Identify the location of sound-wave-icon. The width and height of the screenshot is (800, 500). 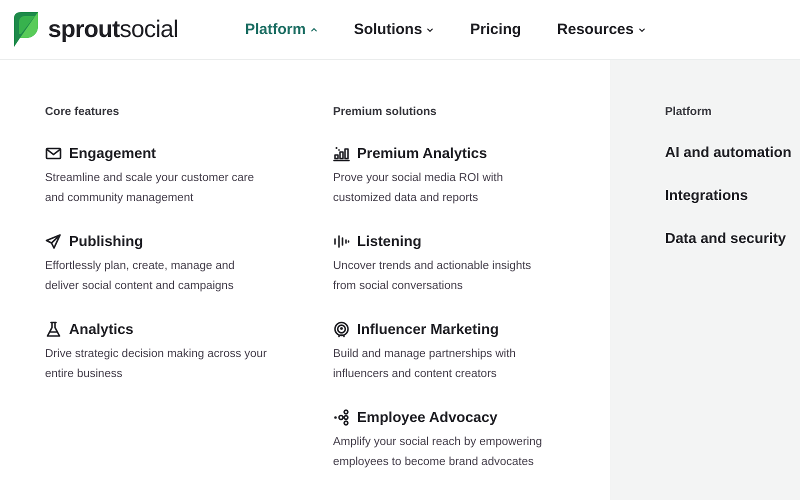
(341, 241).